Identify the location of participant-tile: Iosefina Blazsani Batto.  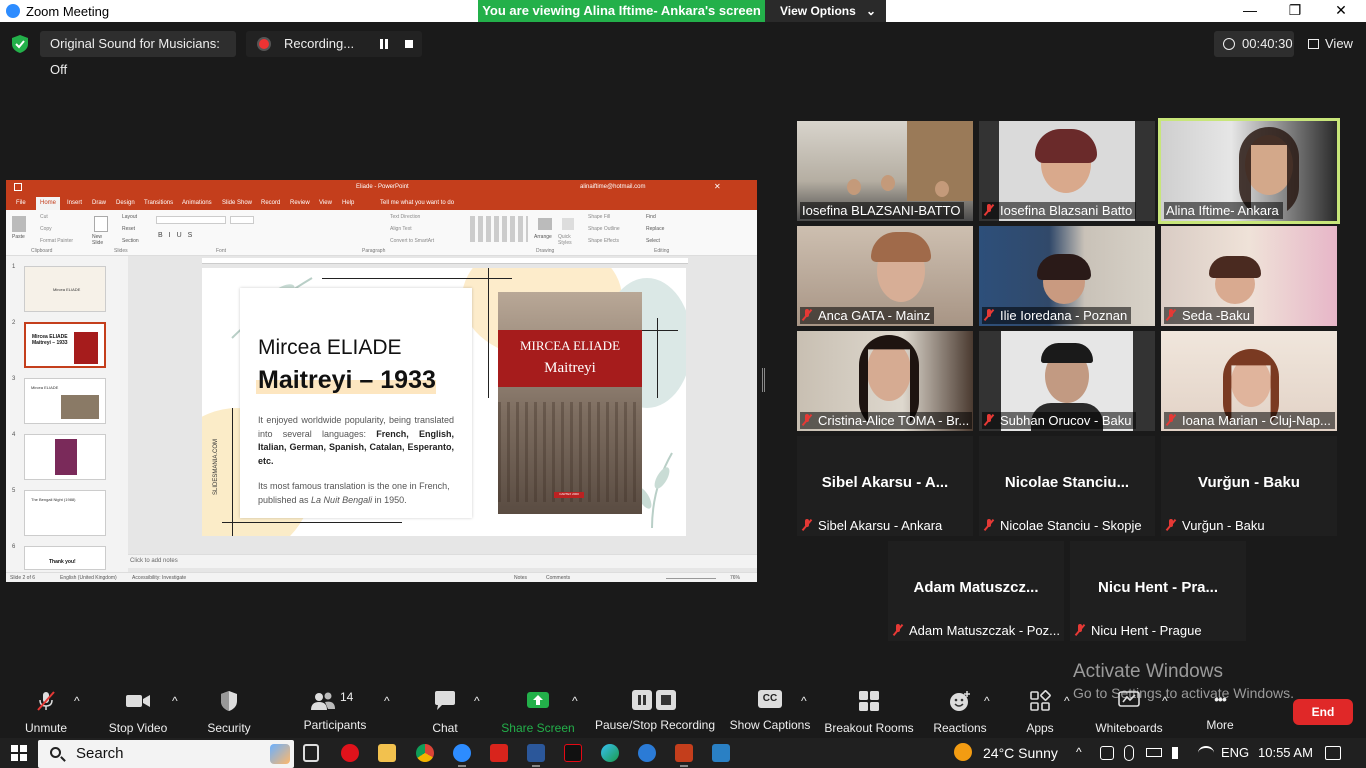
(1067, 171).